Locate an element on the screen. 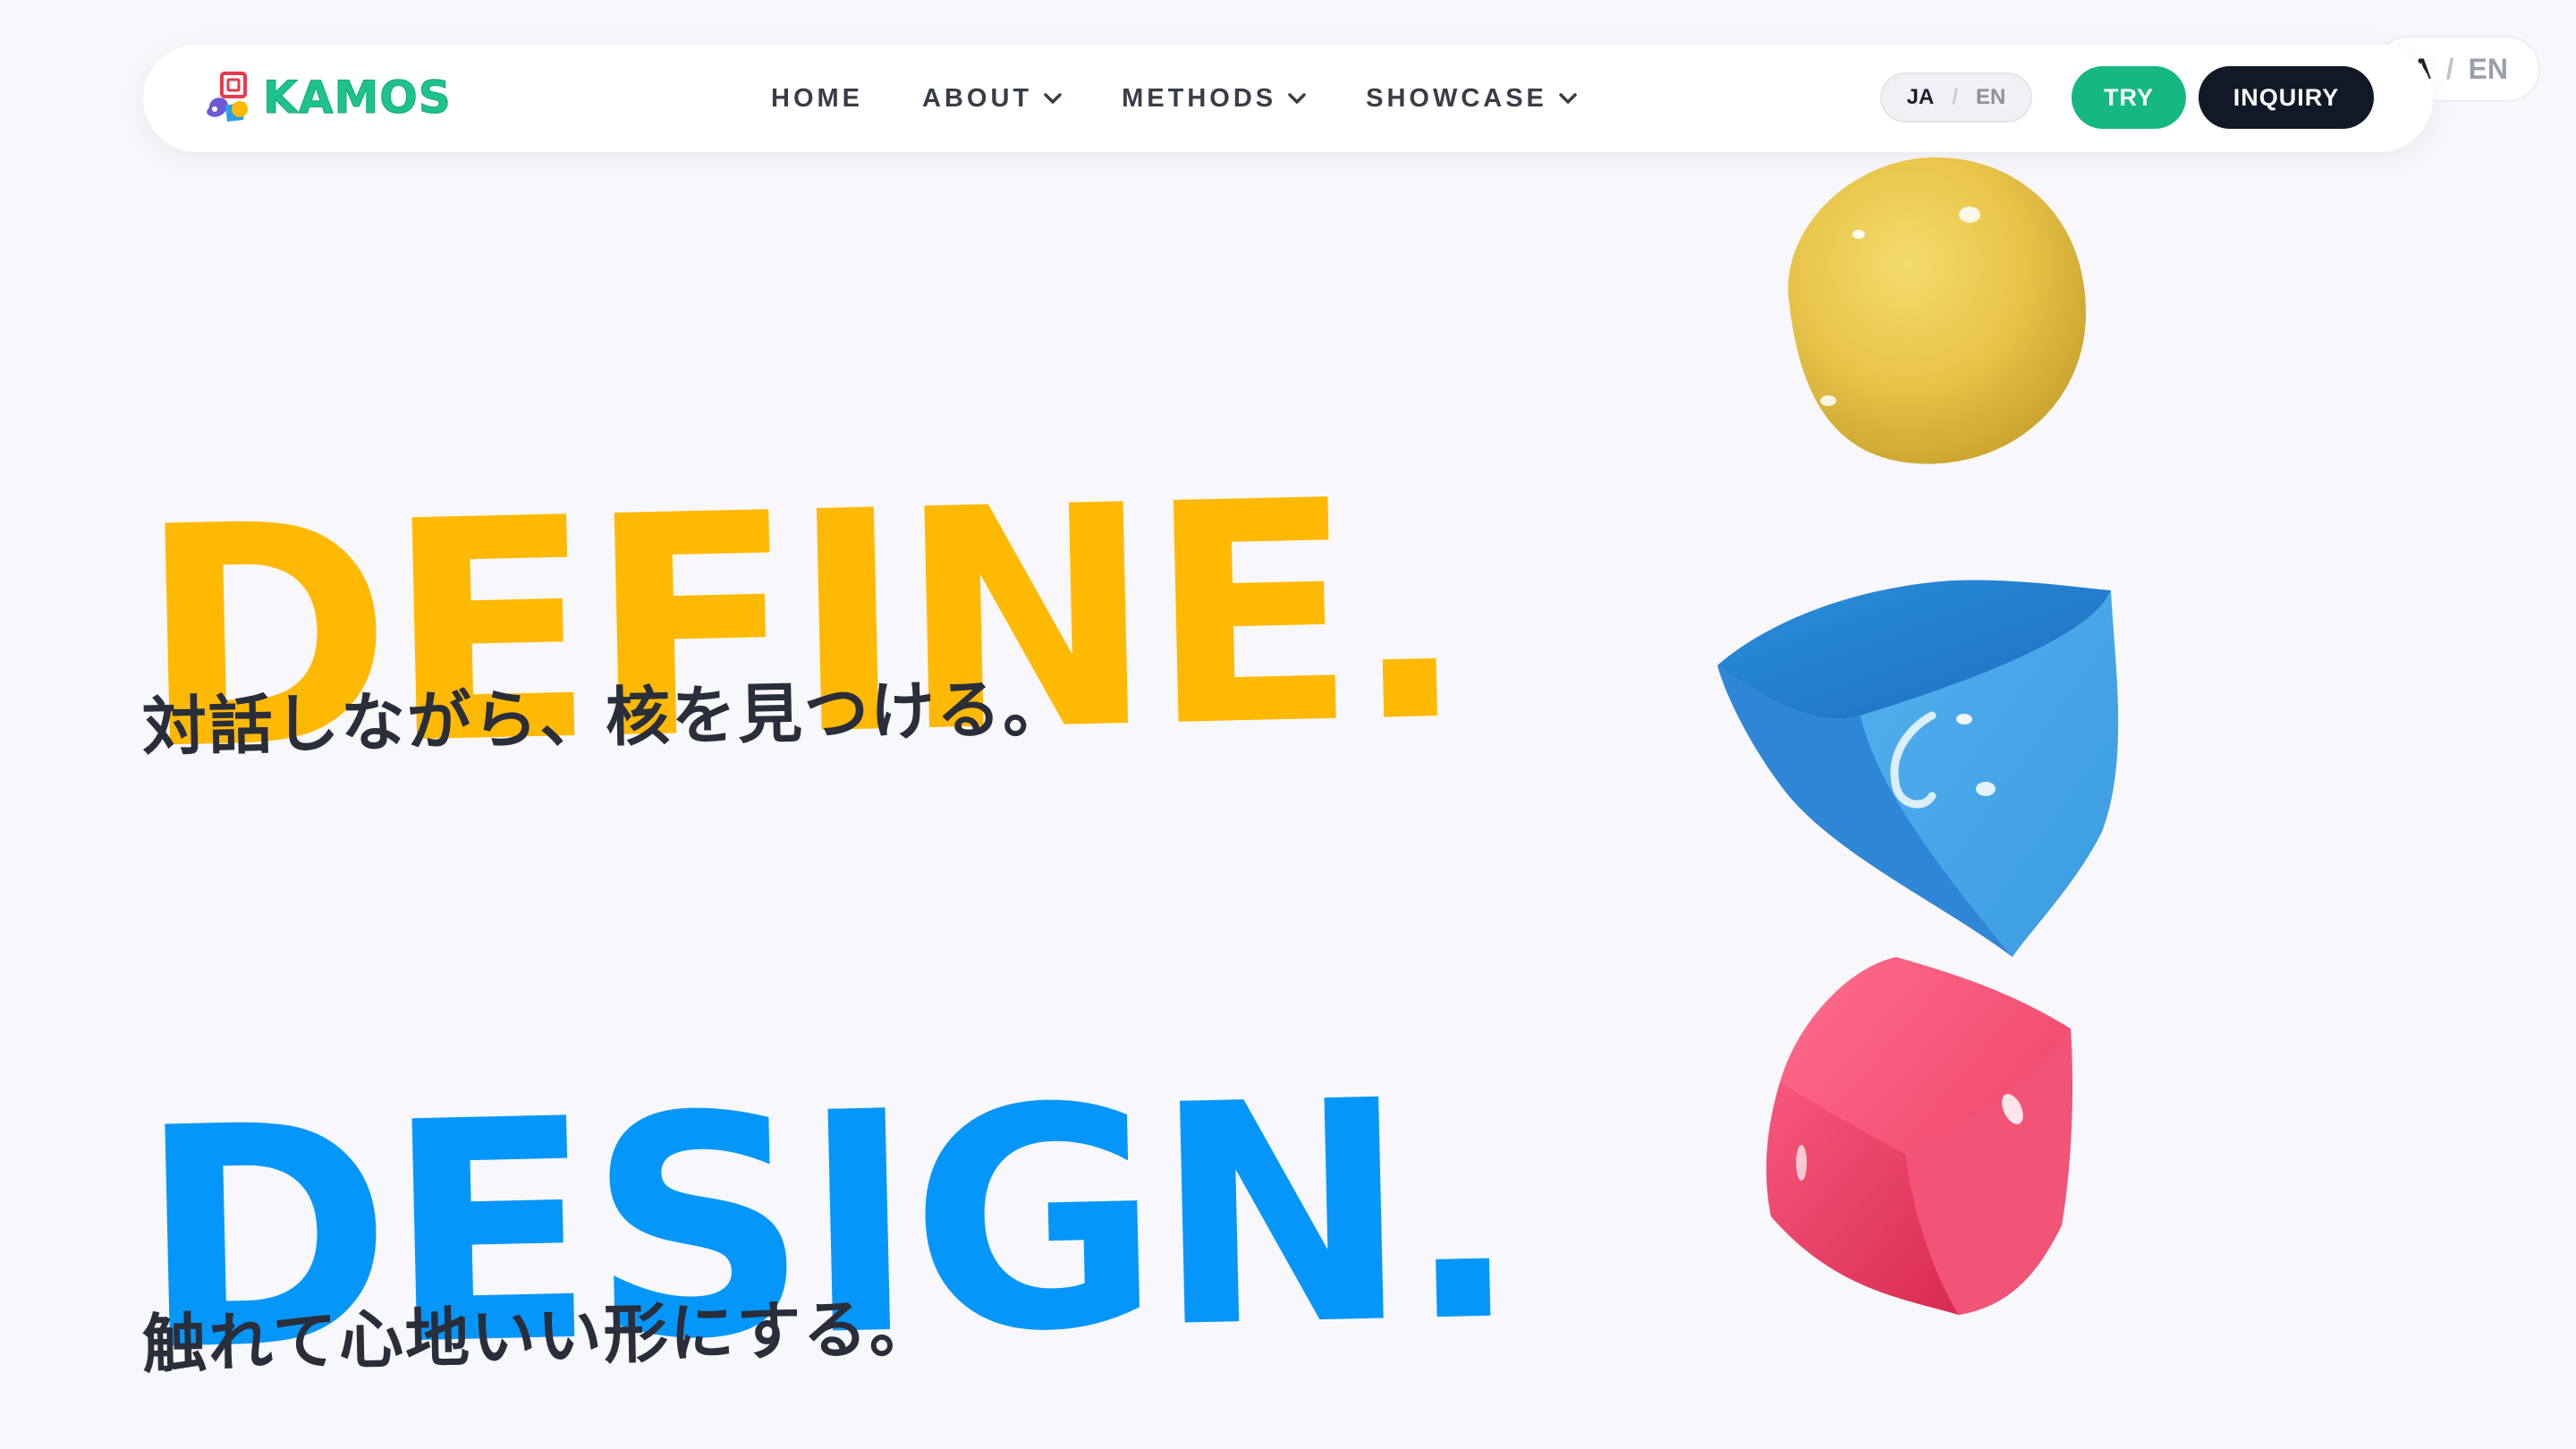  main-nav: HOME ABOUT METHODS SHOWCASE is located at coordinates (1204, 98).